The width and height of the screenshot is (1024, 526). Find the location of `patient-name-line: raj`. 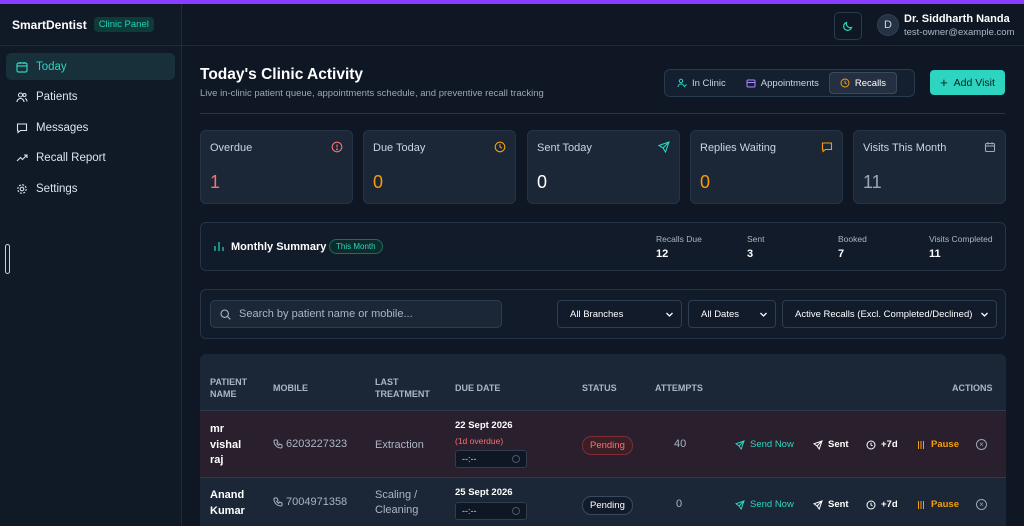

patient-name-line: raj is located at coordinates (217, 460).